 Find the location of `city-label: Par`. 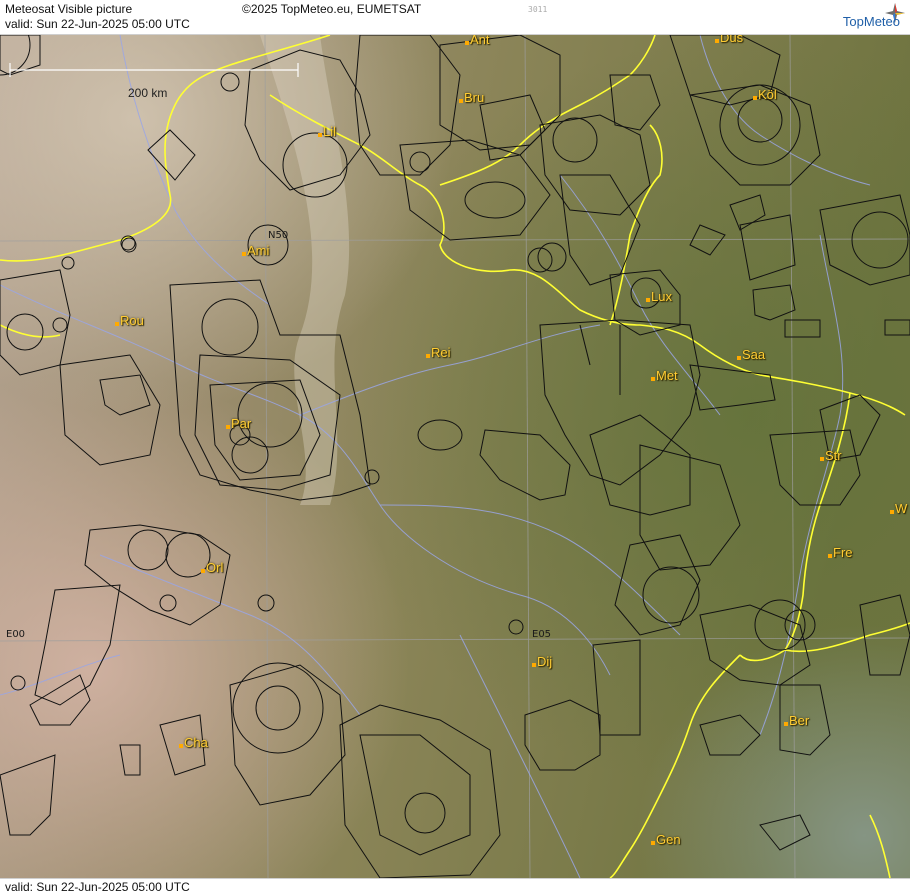

city-label: Par is located at coordinates (238, 423).